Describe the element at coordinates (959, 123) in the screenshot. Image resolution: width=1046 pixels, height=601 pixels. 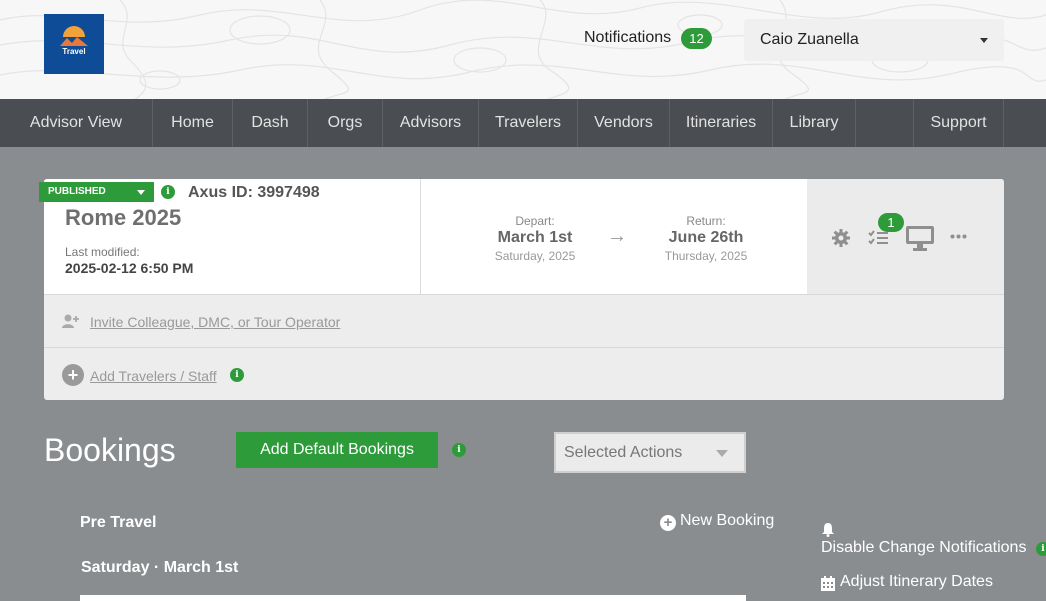
I see `nav-support: Support` at that location.